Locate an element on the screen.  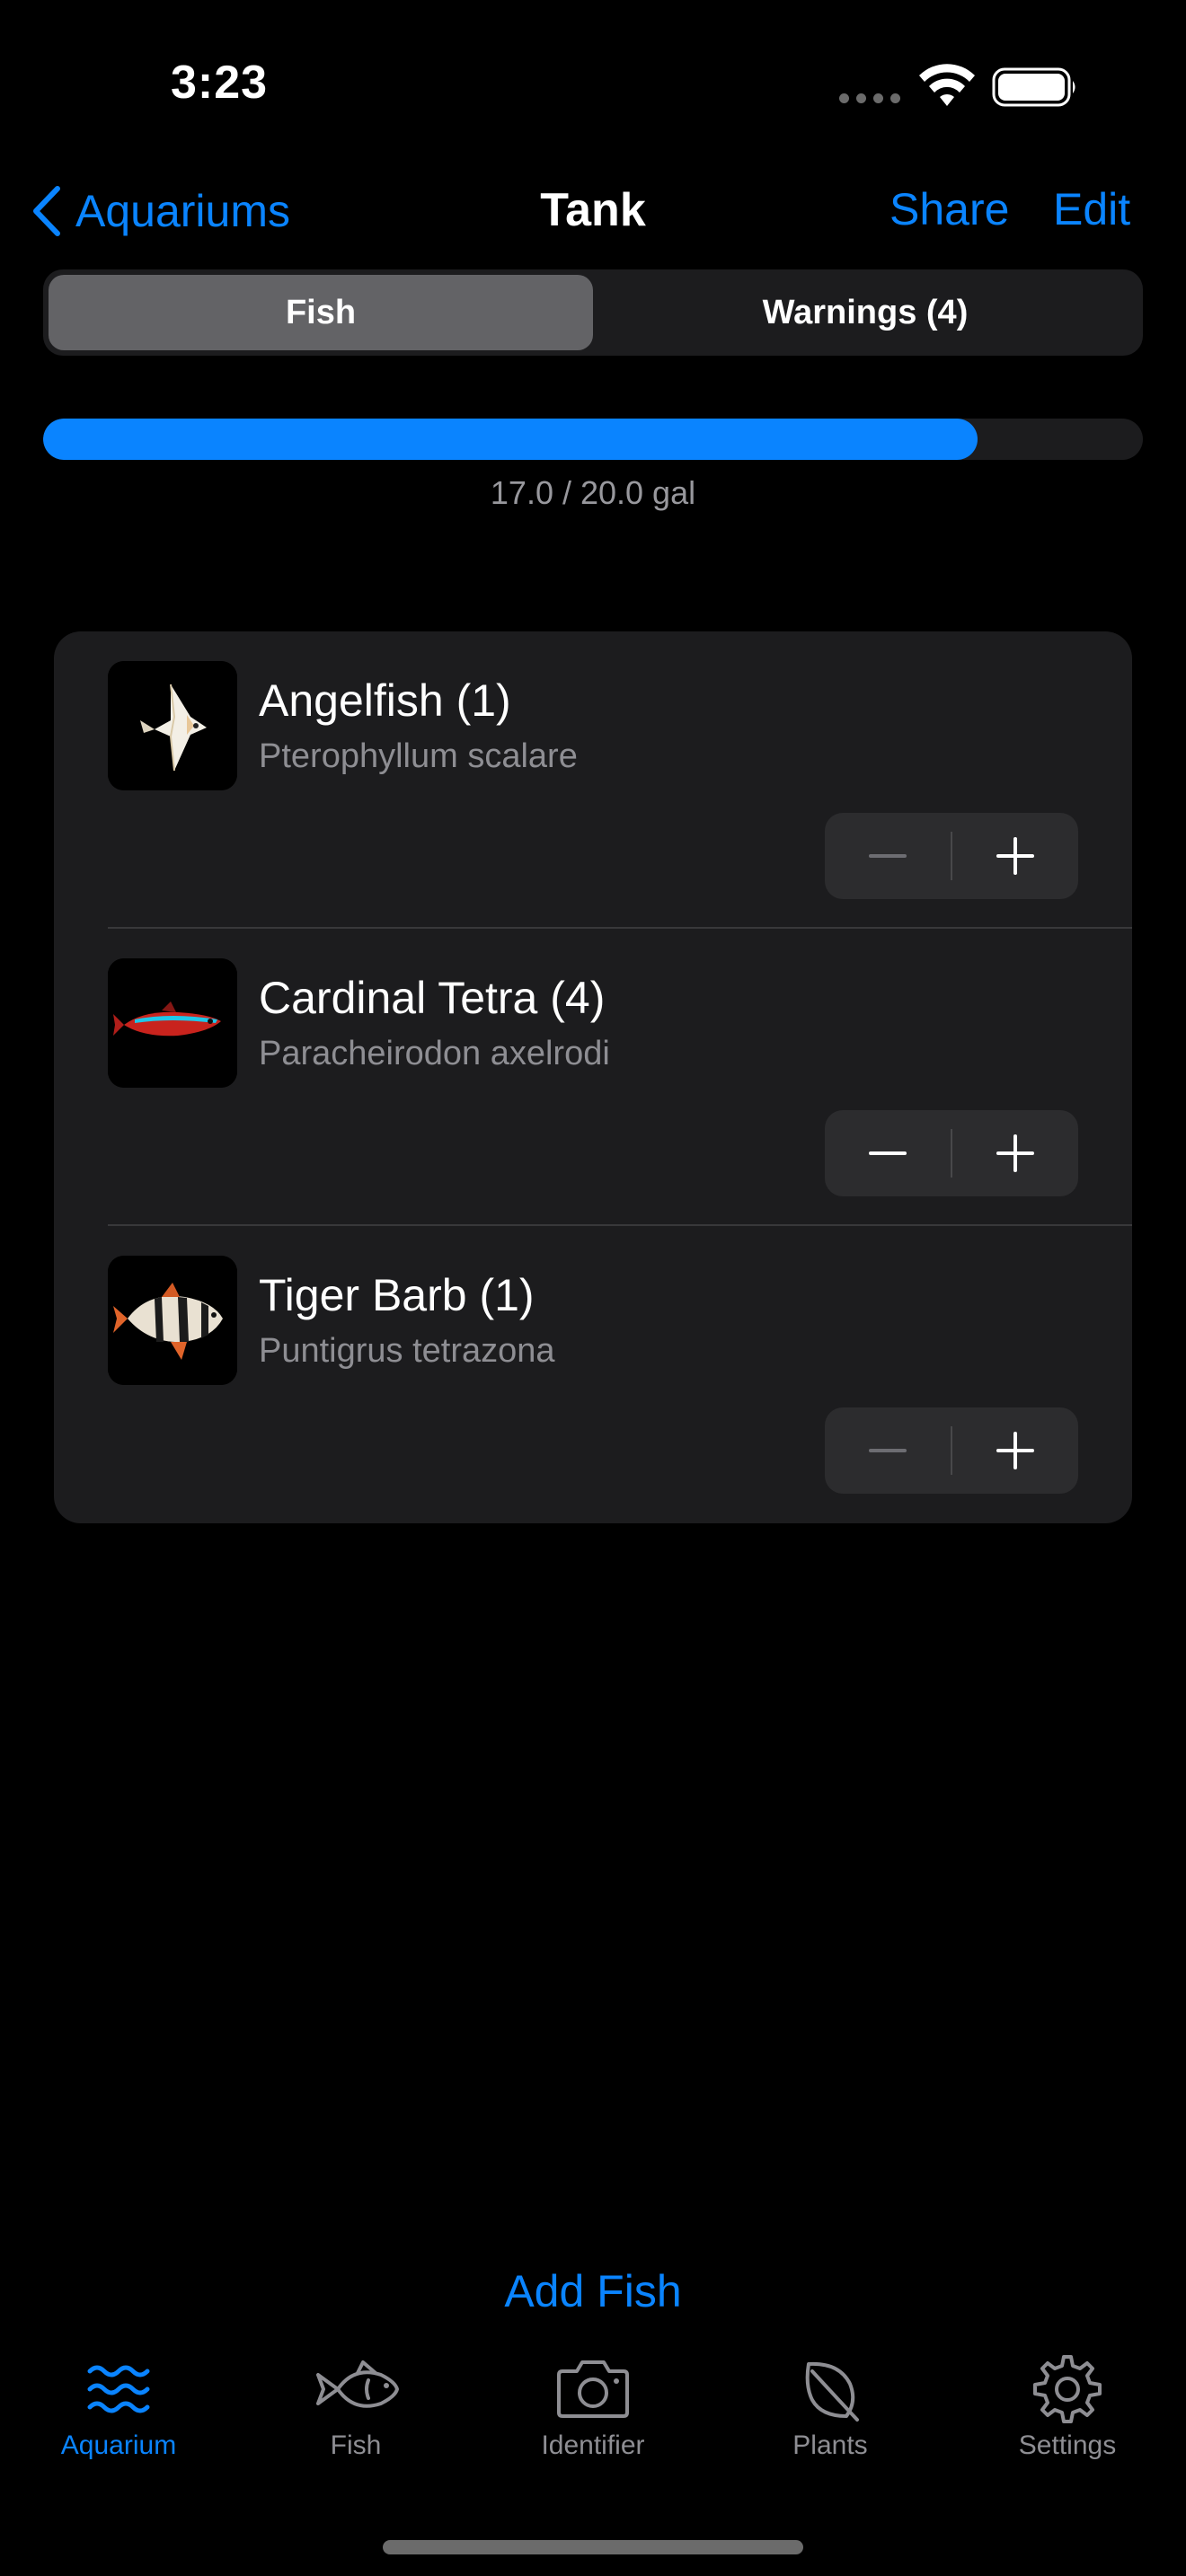
tab-label: Plants is located at coordinates (830, 2445).